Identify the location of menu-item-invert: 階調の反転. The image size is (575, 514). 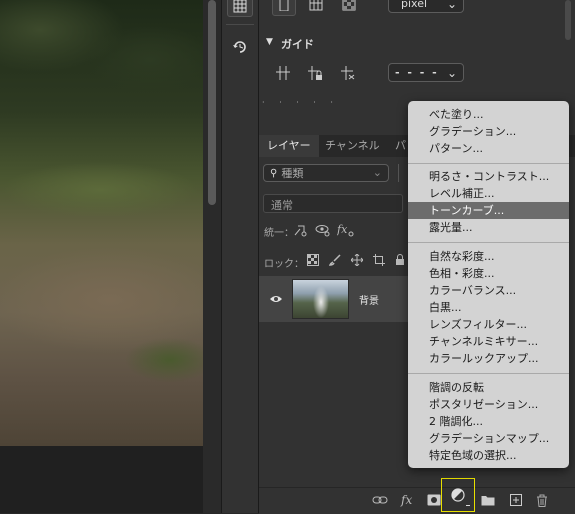
(488, 387).